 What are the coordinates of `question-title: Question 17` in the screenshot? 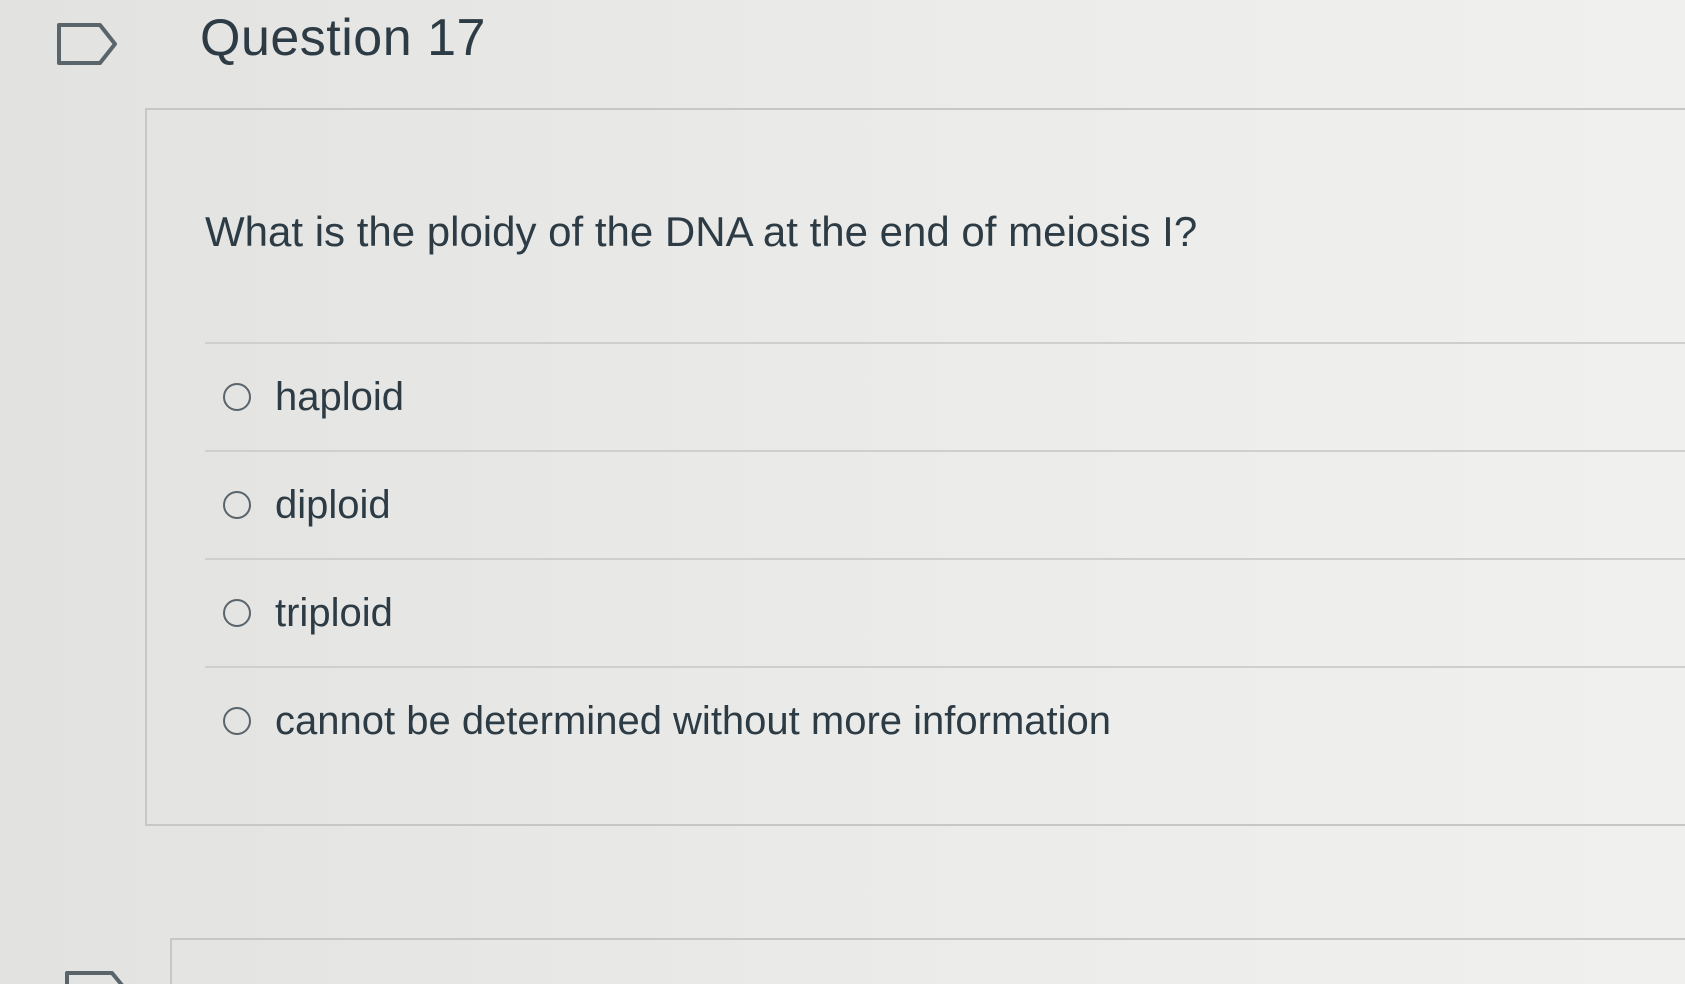 It's located at (343, 38).